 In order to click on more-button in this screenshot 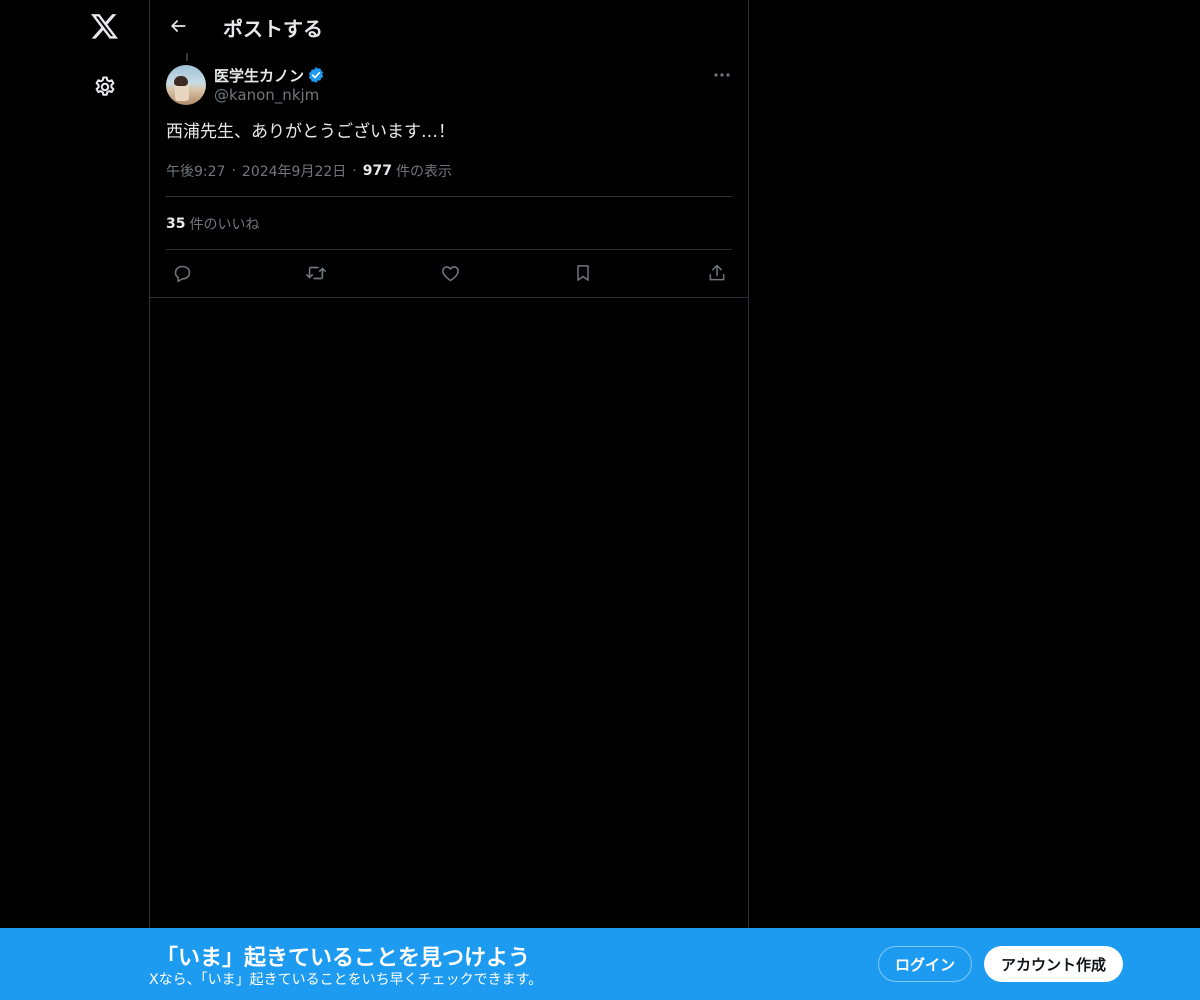, I will do `click(722, 75)`.